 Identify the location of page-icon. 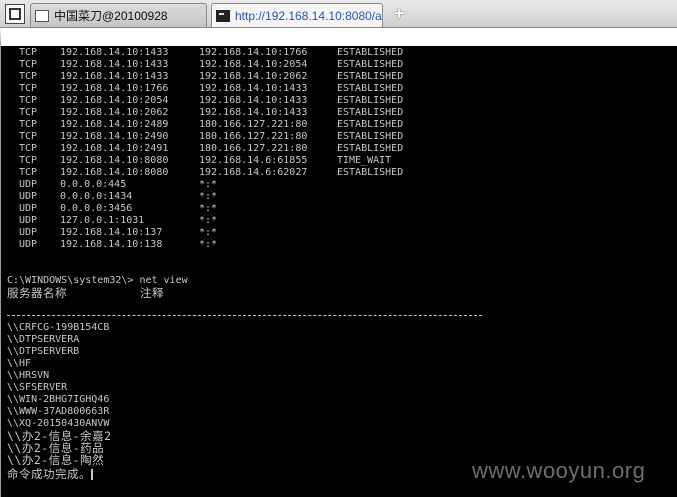
(42, 15).